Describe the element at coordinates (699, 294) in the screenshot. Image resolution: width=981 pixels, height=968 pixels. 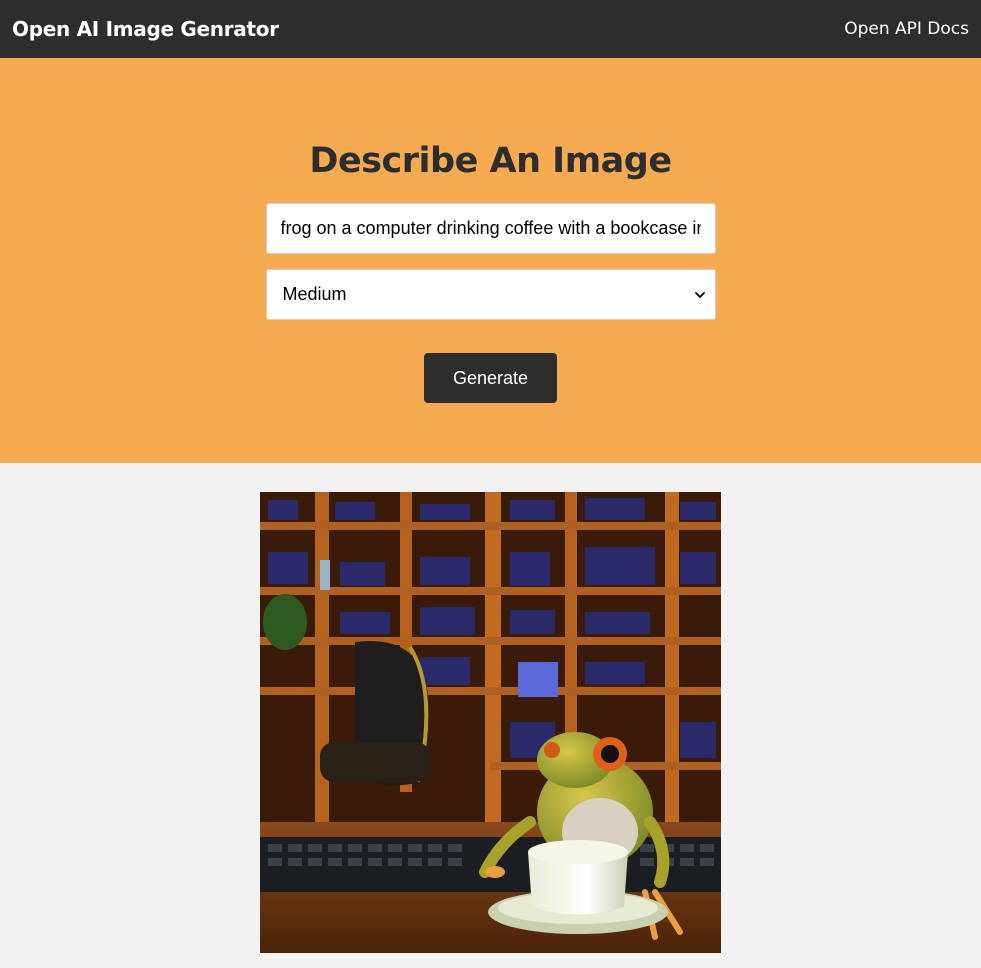
I see `chevron-down-icon` at that location.